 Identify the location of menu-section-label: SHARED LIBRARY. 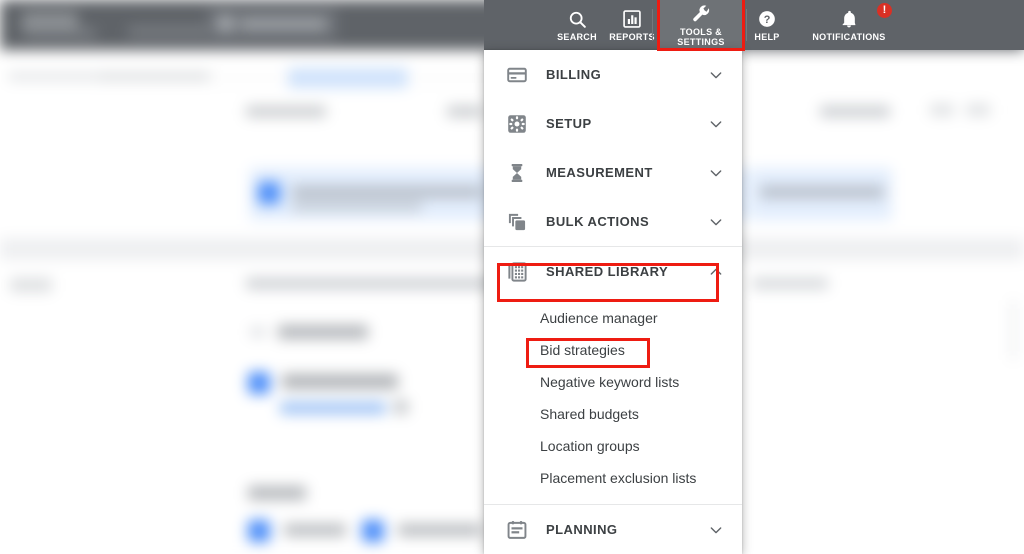
(607, 271).